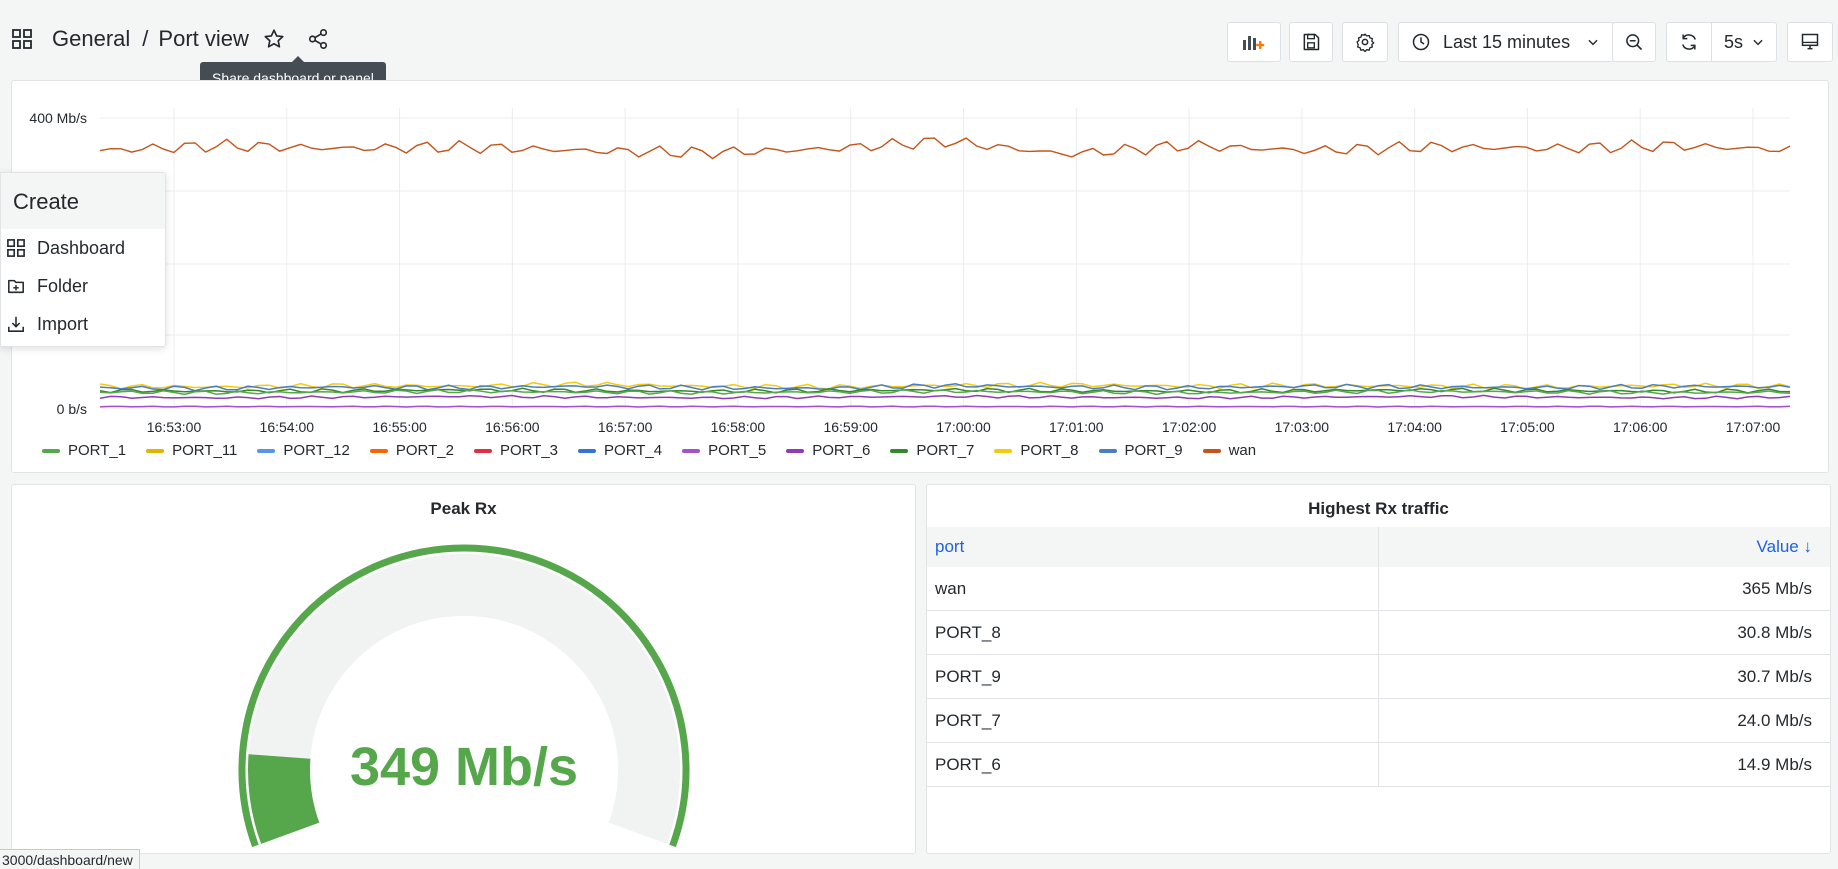 This screenshot has height=869, width=1838. What do you see at coordinates (1036, 450) in the screenshot?
I see `legend-item: PORT_8` at bounding box center [1036, 450].